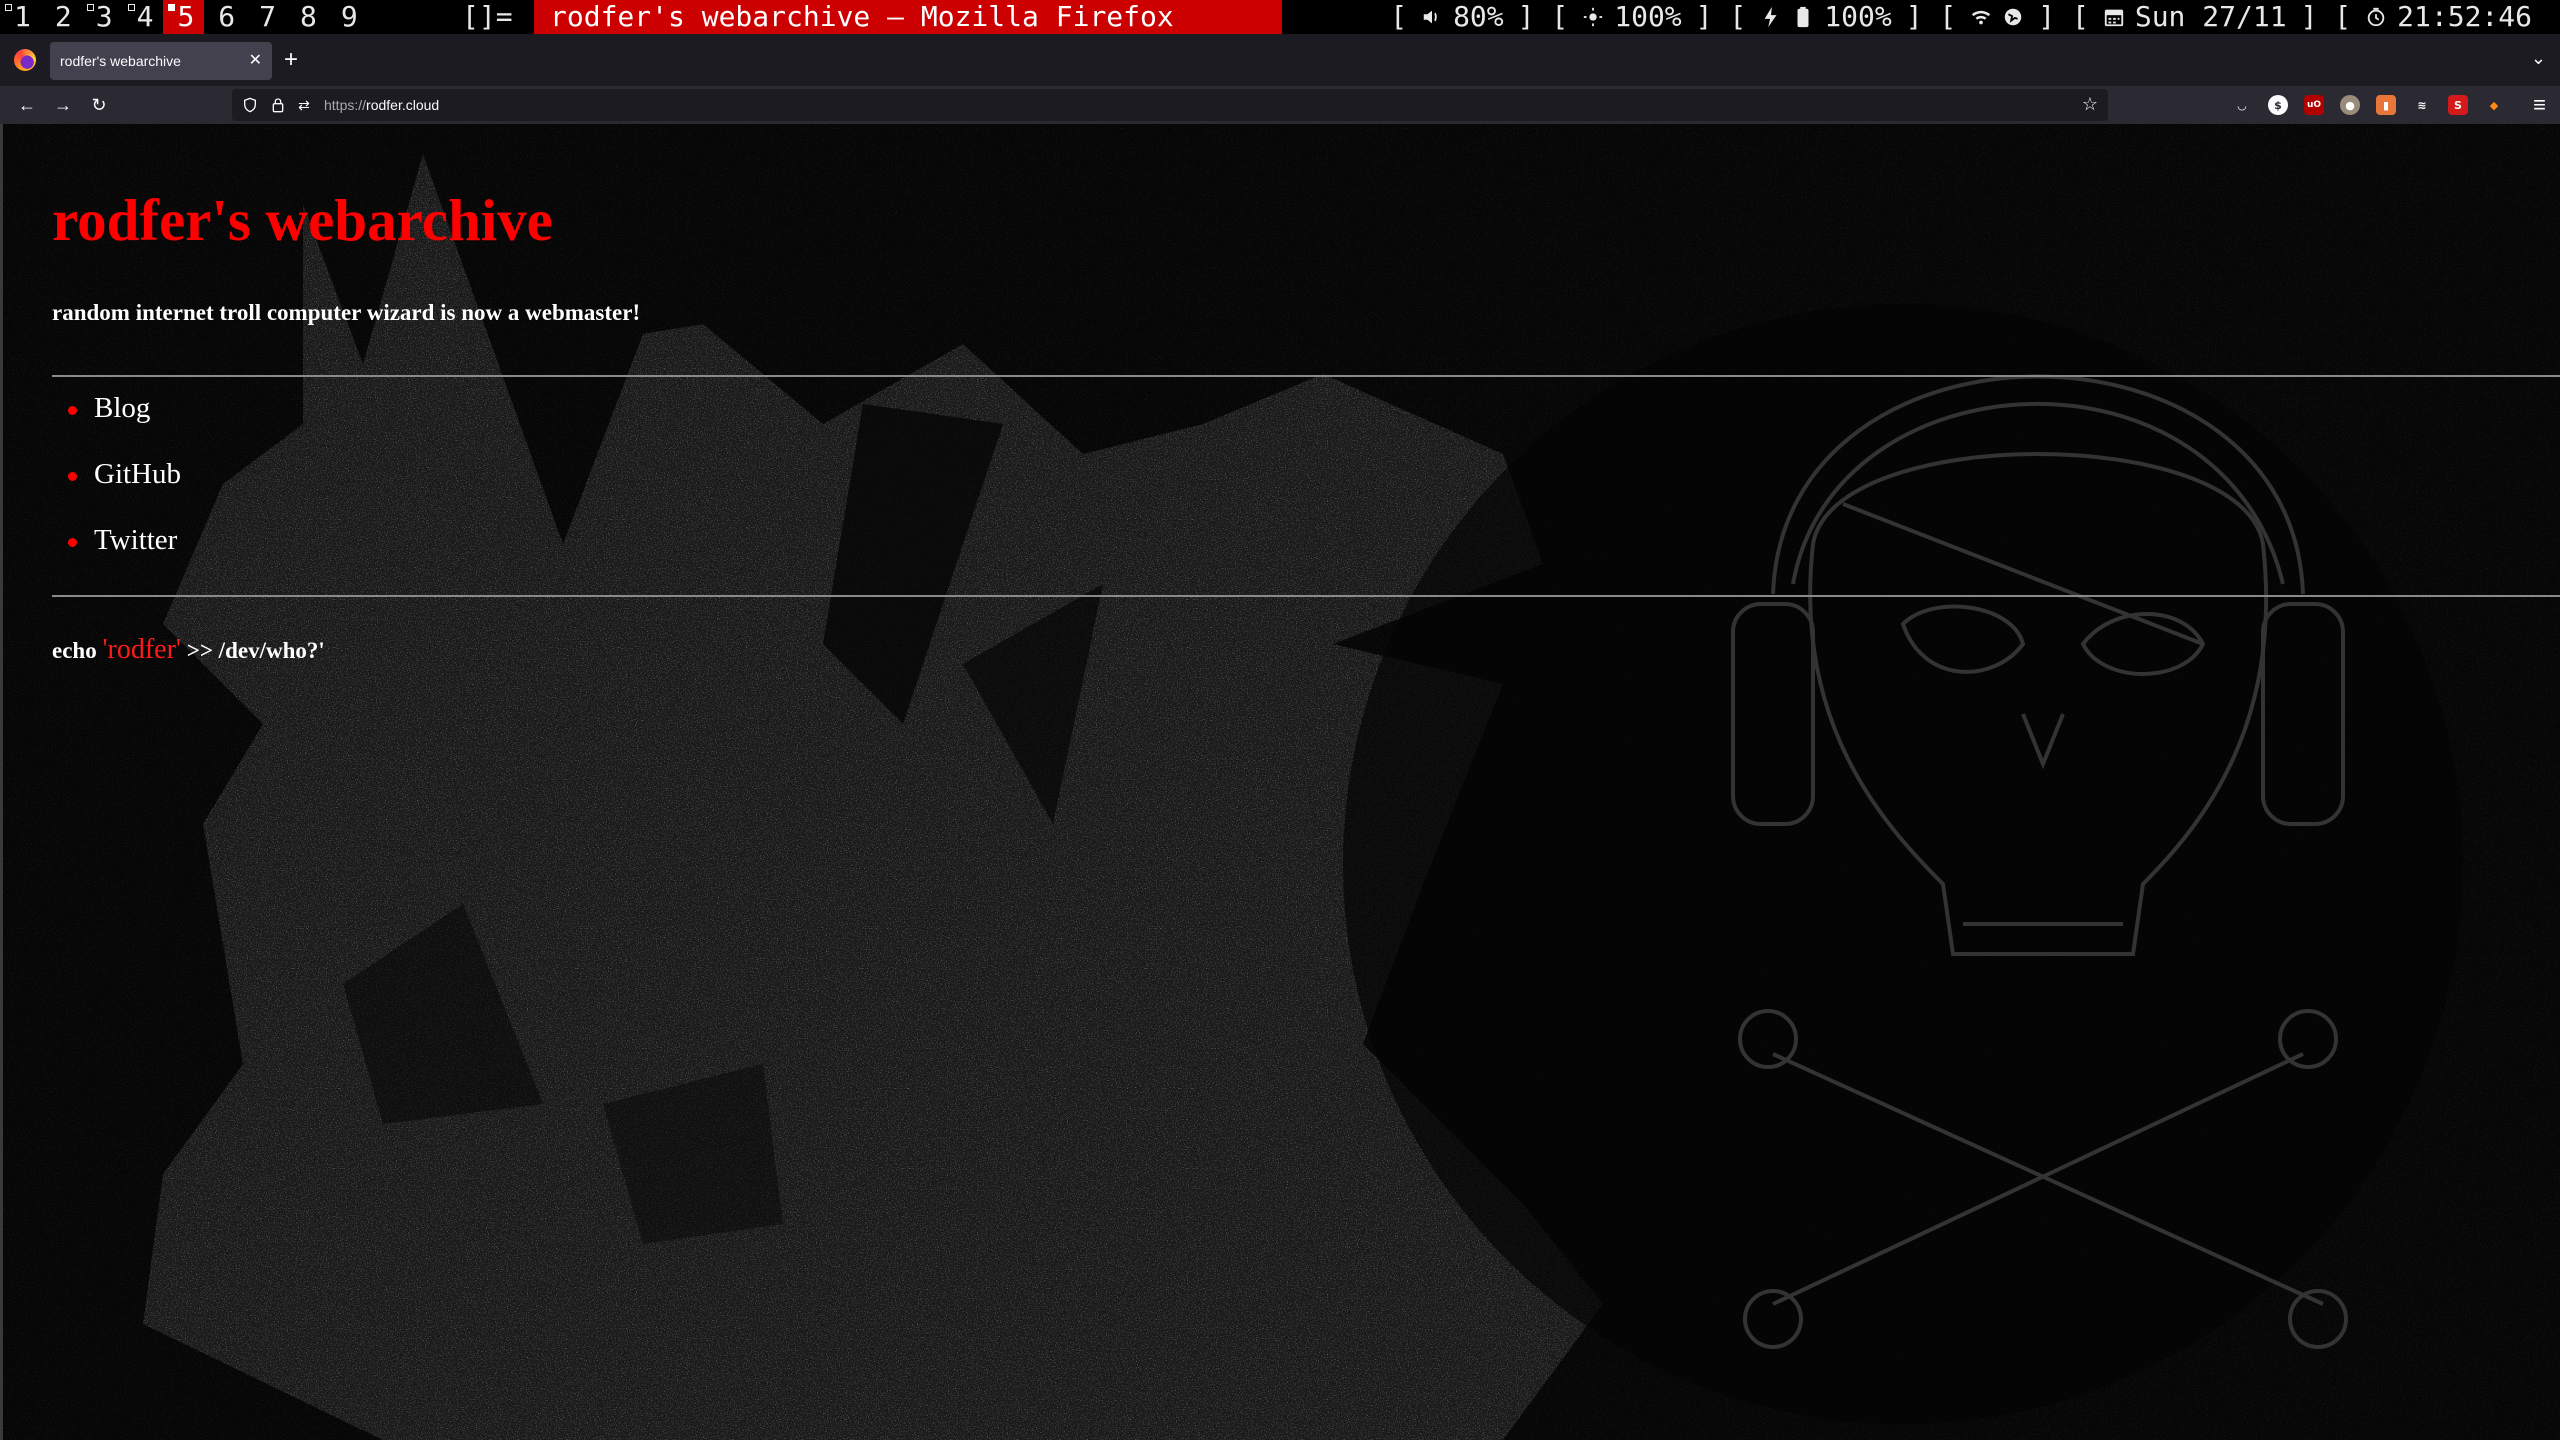 This screenshot has width=2560, height=1440. I want to click on tag-label: 6, so click(227, 16).